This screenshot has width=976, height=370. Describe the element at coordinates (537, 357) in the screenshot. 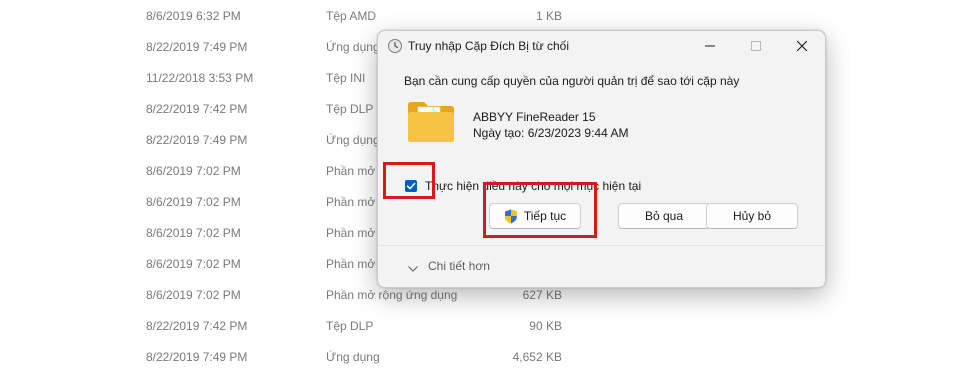

I see `file-size: 4,652 KB` at that location.